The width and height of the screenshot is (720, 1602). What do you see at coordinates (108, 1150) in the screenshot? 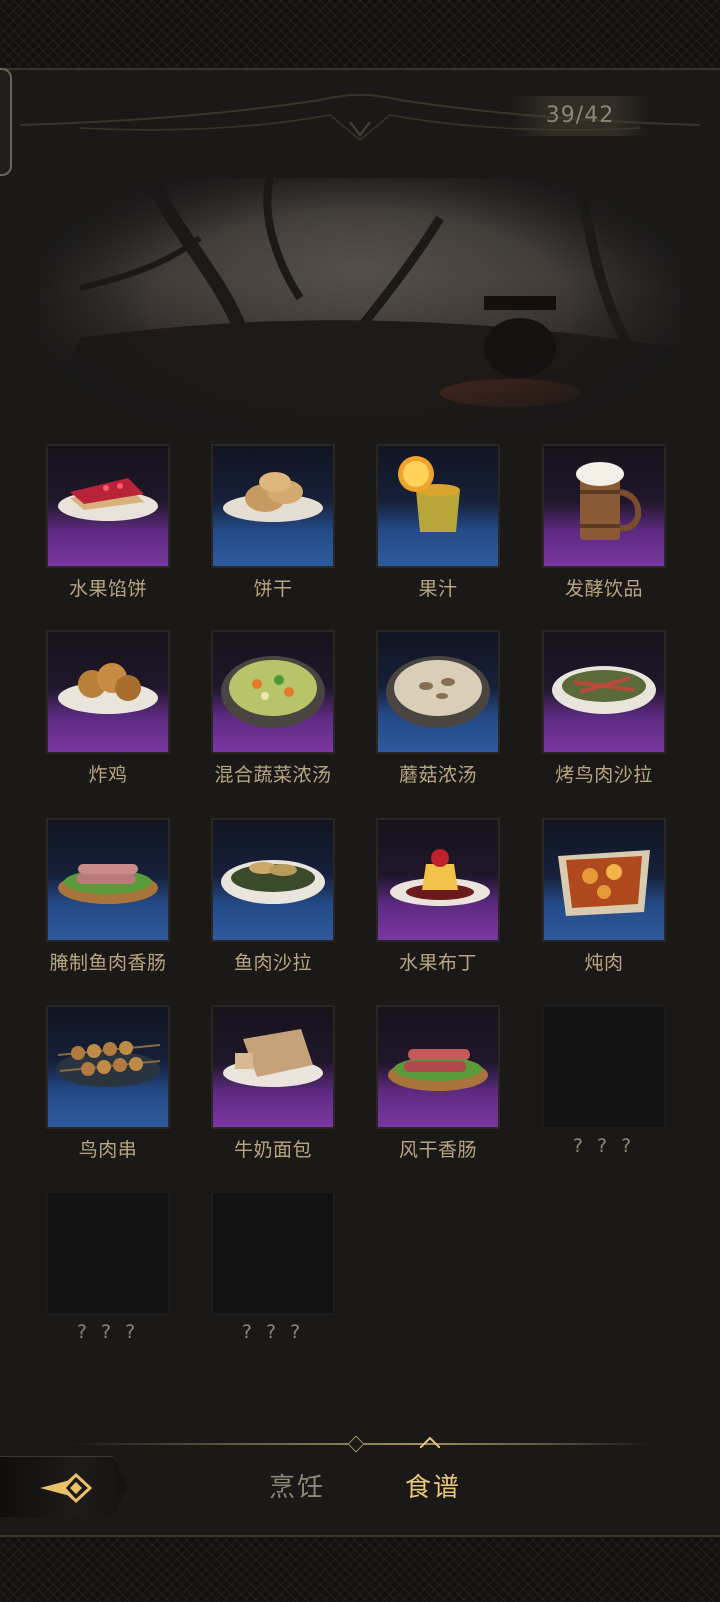
I see `recipe-name: 鸟肉串` at bounding box center [108, 1150].